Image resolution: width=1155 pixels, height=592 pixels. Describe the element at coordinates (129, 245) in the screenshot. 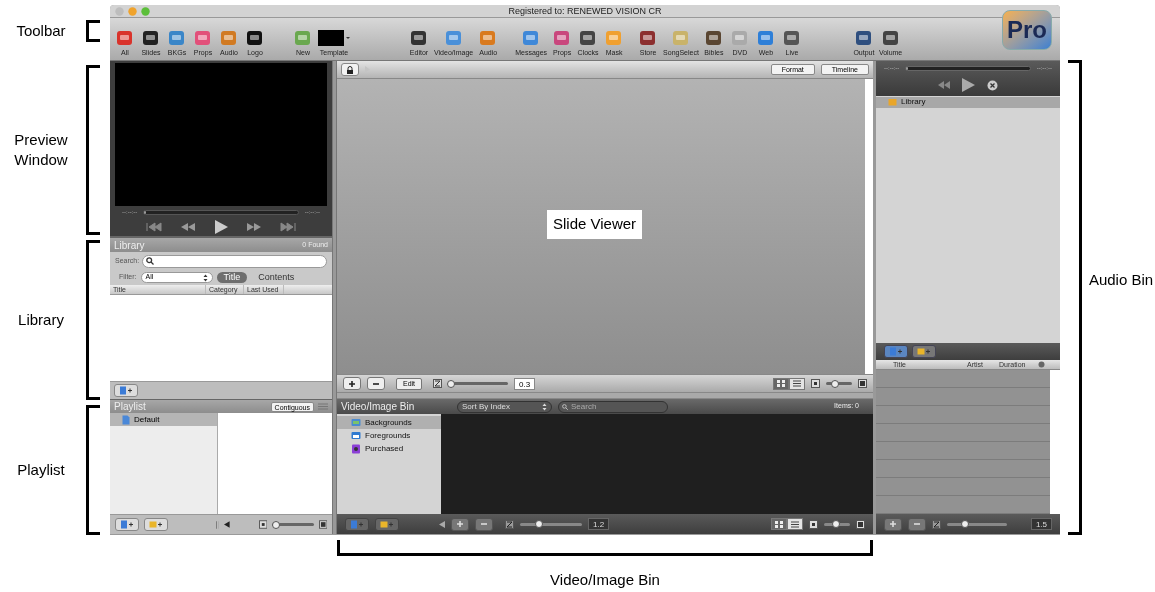

I see `panel-title: Library` at that location.